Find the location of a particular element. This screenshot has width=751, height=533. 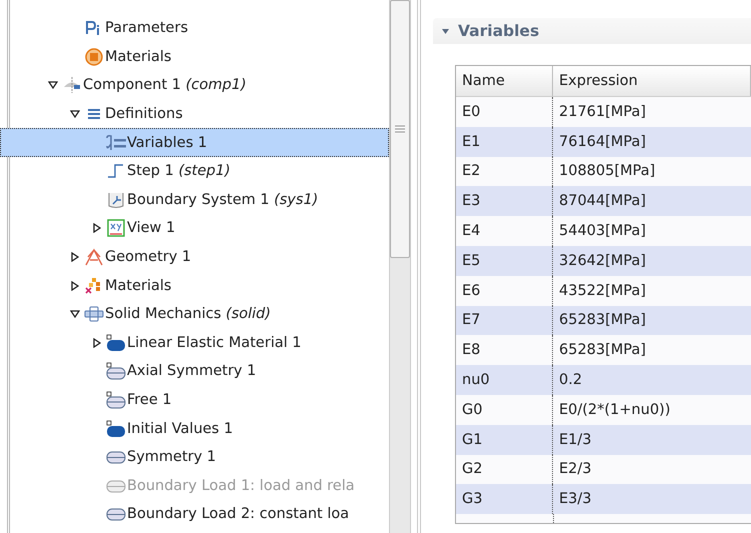

column-header: Name is located at coordinates (504, 81).